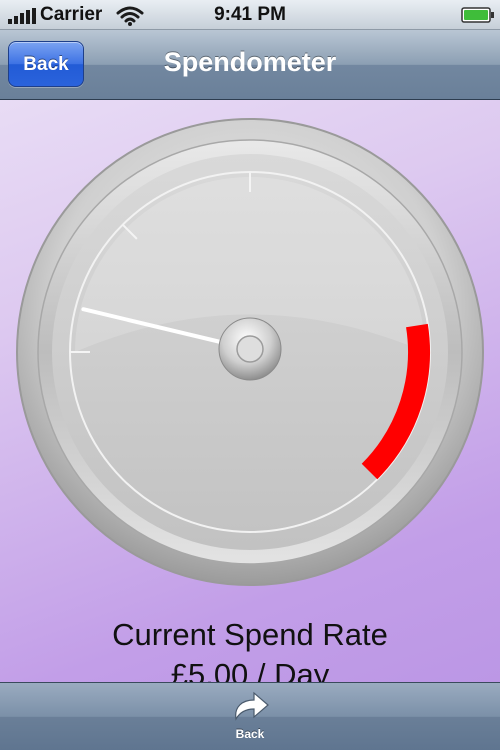  I want to click on gauge-hub-center, so click(250, 349).